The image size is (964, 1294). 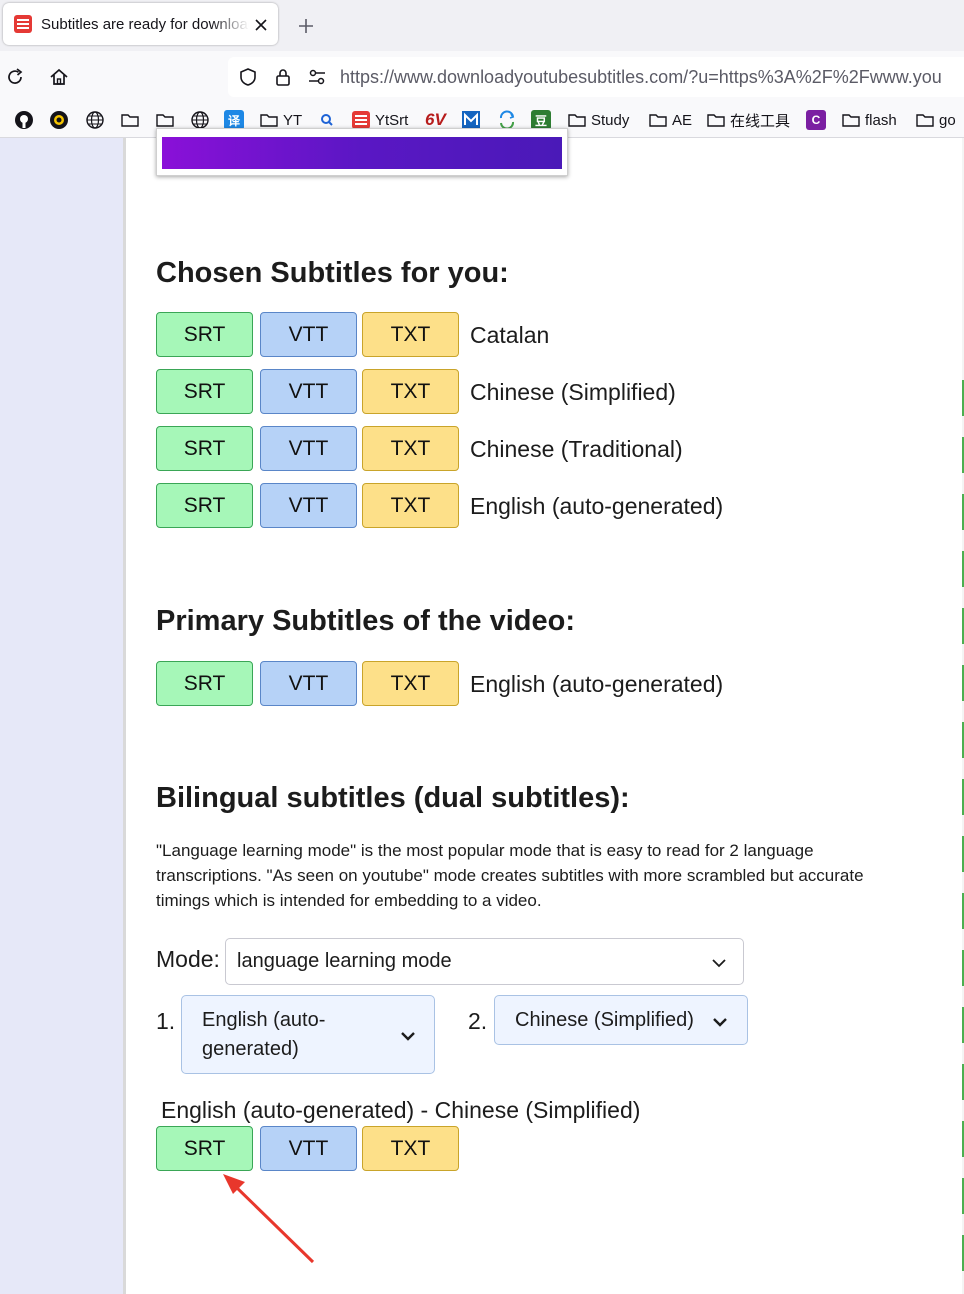 What do you see at coordinates (264, 1034) in the screenshot?
I see `language-1-value: English (auto-generated)` at bounding box center [264, 1034].